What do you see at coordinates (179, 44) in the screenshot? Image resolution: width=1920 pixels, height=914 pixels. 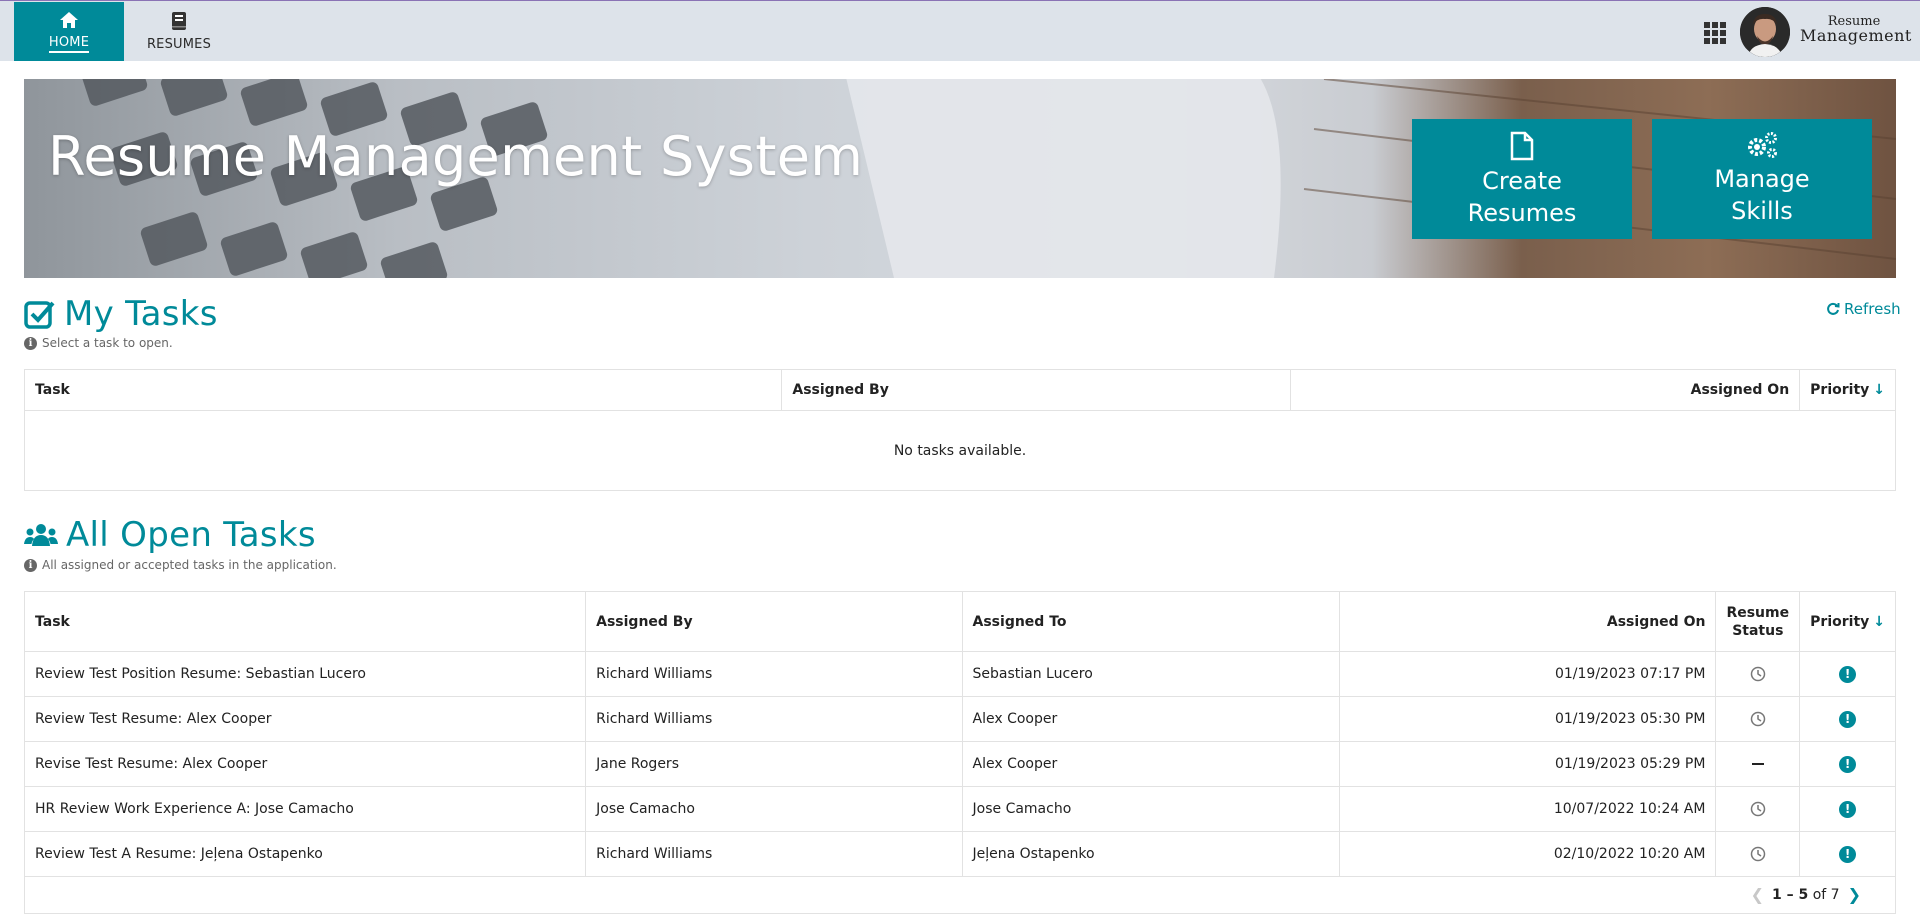 I see `nav-tab-label: RESUMES` at bounding box center [179, 44].